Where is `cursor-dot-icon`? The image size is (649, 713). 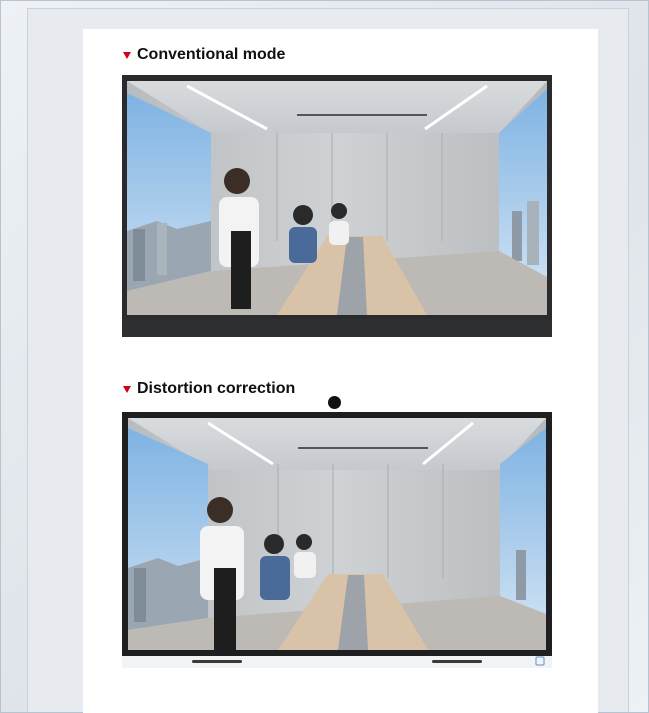 cursor-dot-icon is located at coordinates (334, 402).